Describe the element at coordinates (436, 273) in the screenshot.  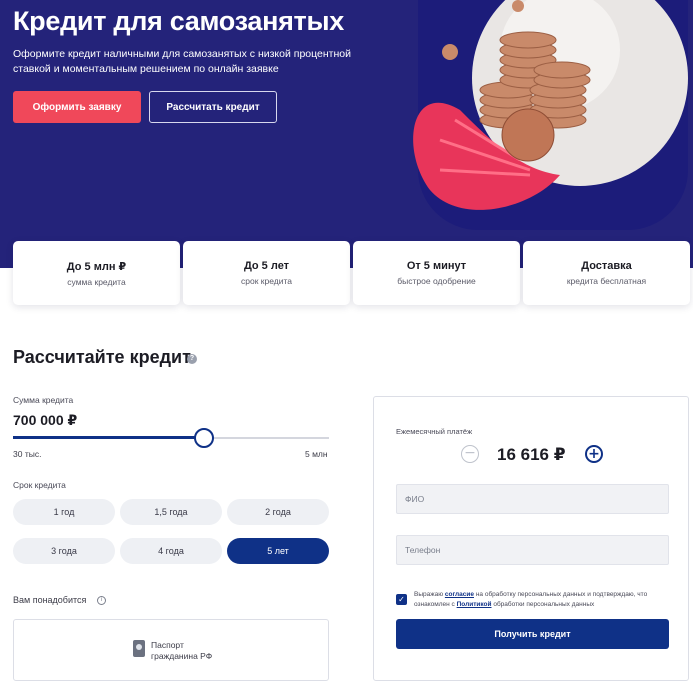
I see `feature-card-approval: От 5 минут быстрое одобрение` at that location.